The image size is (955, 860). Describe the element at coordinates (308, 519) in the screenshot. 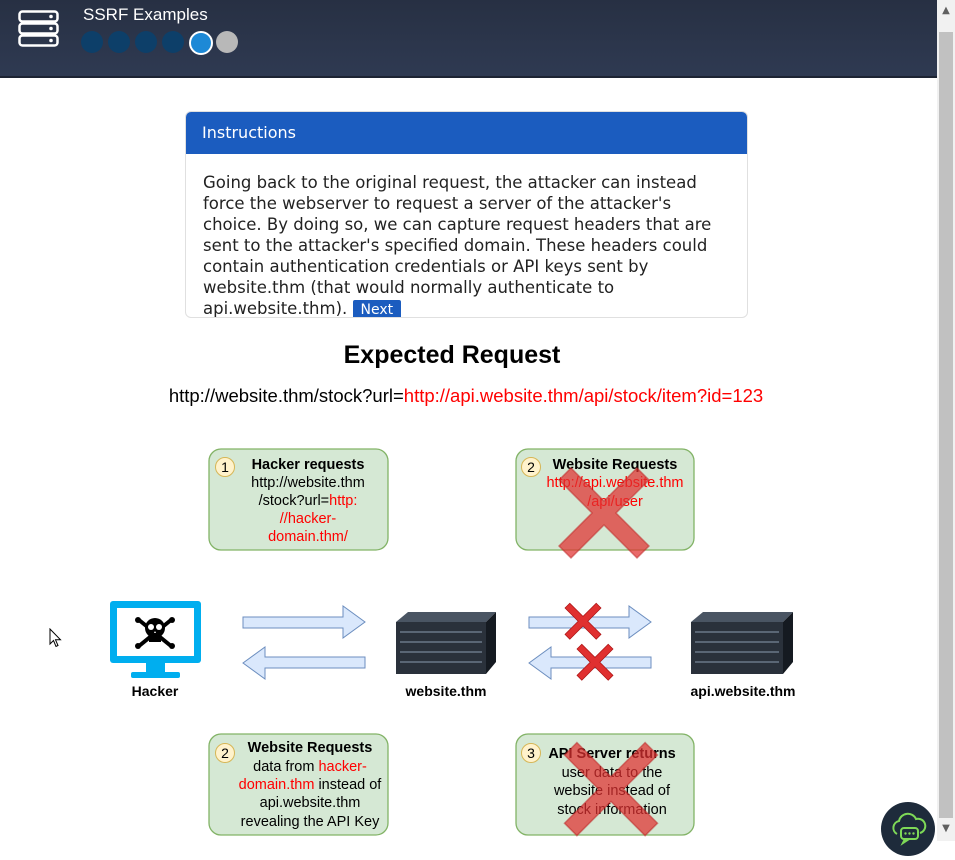

I see `step-1-red2: //hacker-` at that location.